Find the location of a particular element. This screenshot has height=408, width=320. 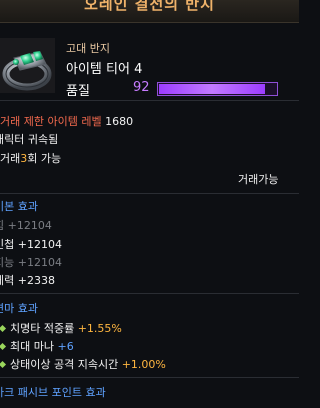

refine-effect-name: 상태이상 공격 지속시간 is located at coordinates (64, 364).